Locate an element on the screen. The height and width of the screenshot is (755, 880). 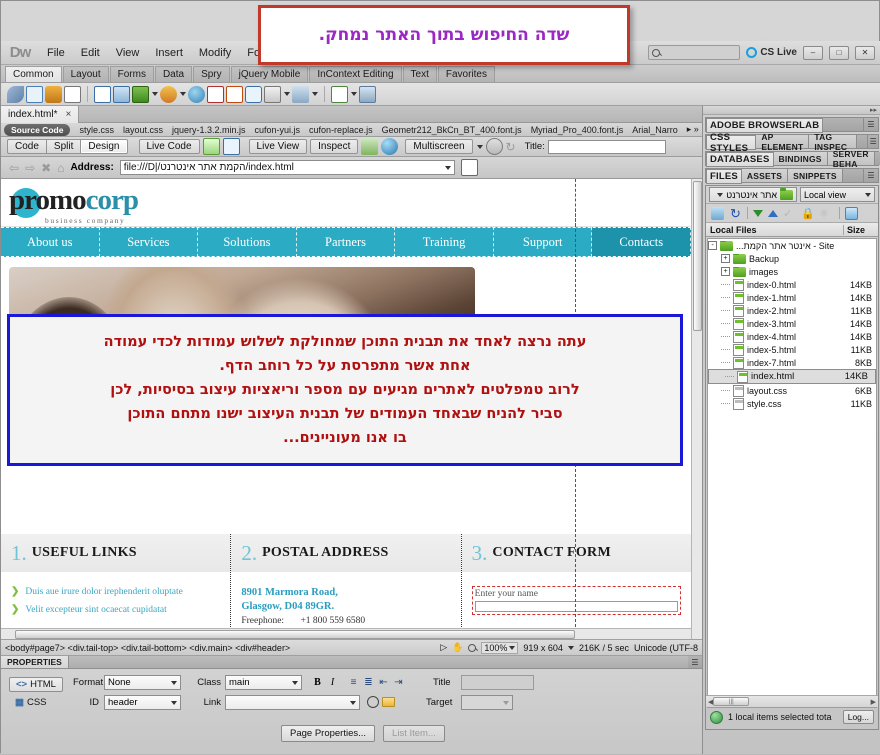
files-hscroll-thumb: ||| is located at coordinates (731, 701).